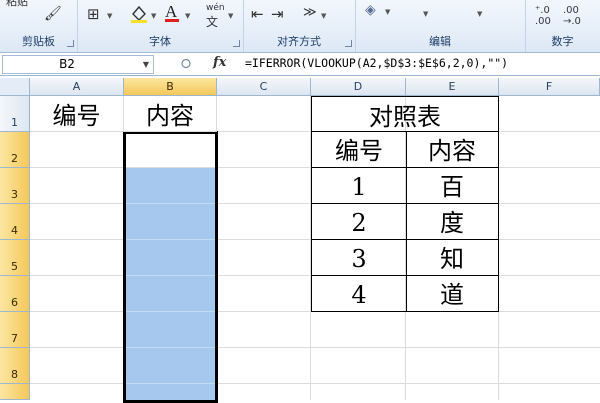  What do you see at coordinates (39, 26) in the screenshot?
I see `clipboard-group: 粘贴 🖌 剪贴板` at bounding box center [39, 26].